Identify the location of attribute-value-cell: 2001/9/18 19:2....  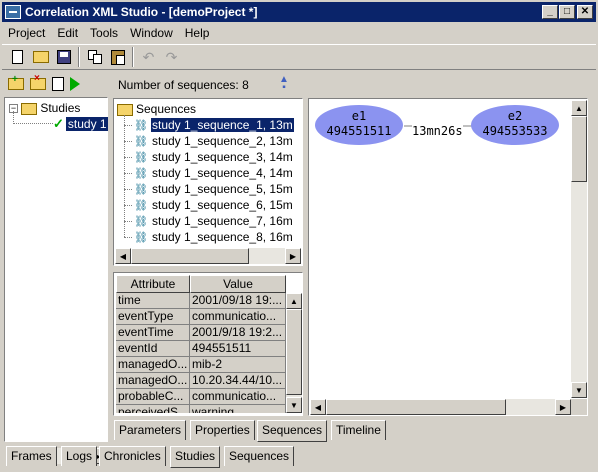
(238, 333).